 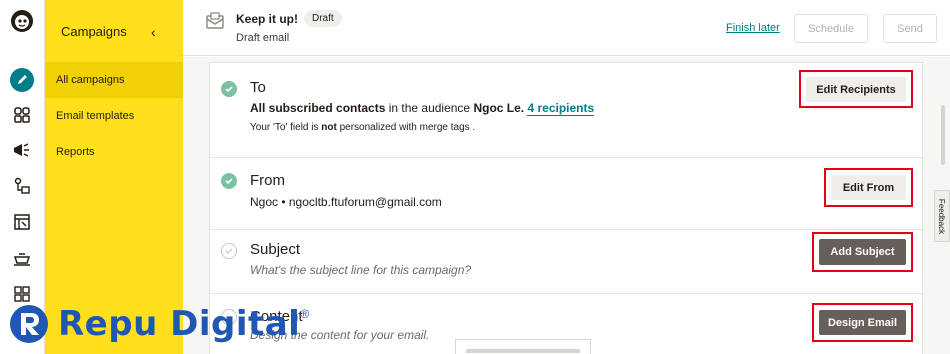 What do you see at coordinates (286, 127) in the screenshot?
I see `note-text: Your 'To' field is` at bounding box center [286, 127].